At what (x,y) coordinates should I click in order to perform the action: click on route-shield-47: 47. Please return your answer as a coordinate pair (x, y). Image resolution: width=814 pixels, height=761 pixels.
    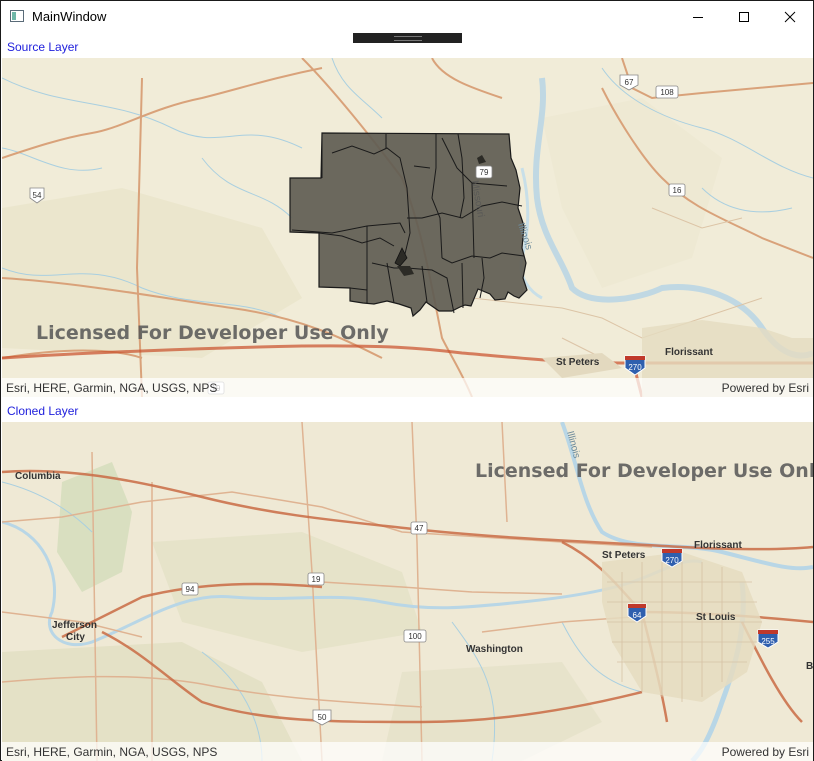
    Looking at the image, I should click on (419, 528).